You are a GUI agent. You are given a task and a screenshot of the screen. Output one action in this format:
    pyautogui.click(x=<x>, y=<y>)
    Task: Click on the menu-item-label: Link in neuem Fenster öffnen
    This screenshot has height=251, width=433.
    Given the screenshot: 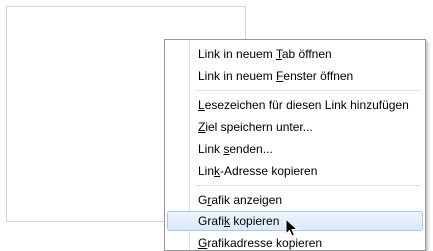 What is the action you would take?
    pyautogui.click(x=276, y=76)
    